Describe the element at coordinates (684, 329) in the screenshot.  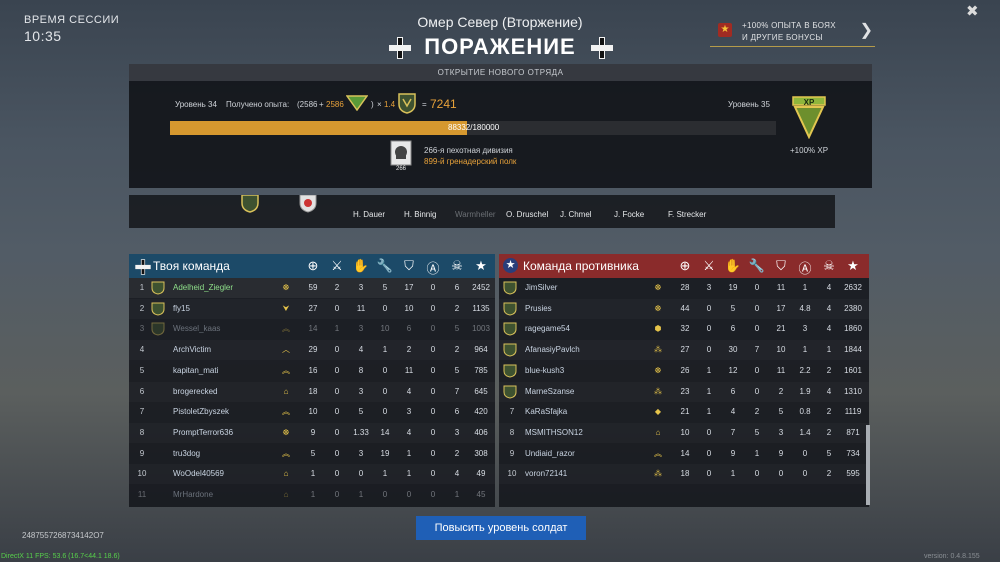
I see `player-row: 3ragegame54⬢3206021341860` at that location.